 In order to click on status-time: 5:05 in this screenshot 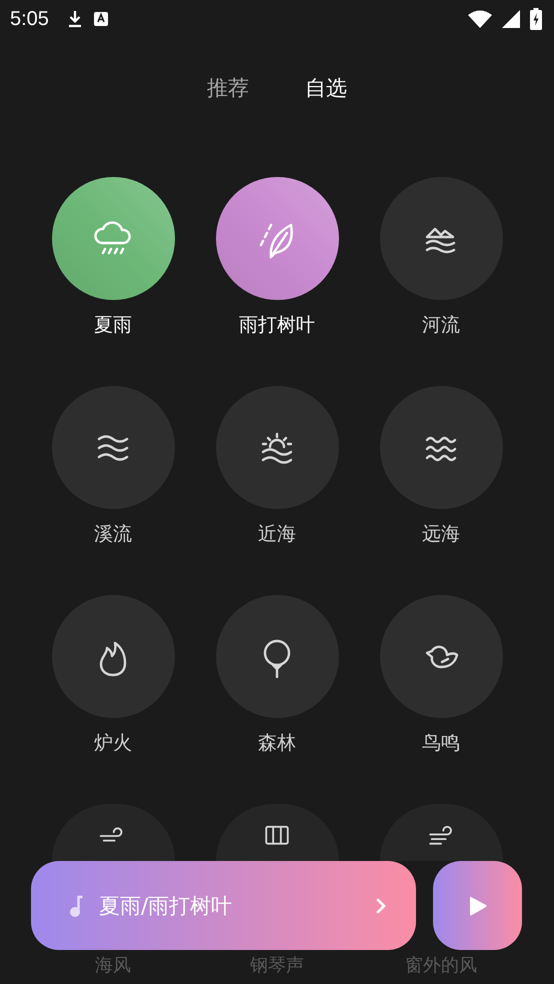, I will do `click(29, 19)`.